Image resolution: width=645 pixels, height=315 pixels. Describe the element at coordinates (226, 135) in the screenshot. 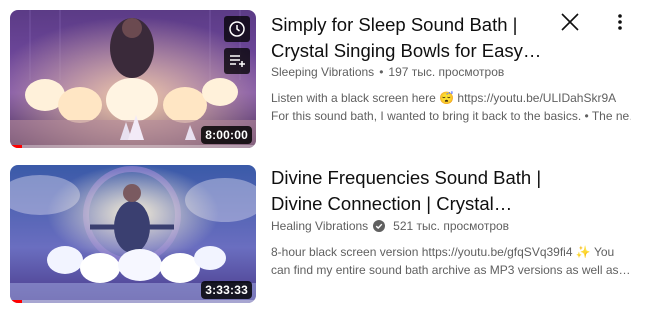

I see `video-duration: 8:00:00` at that location.